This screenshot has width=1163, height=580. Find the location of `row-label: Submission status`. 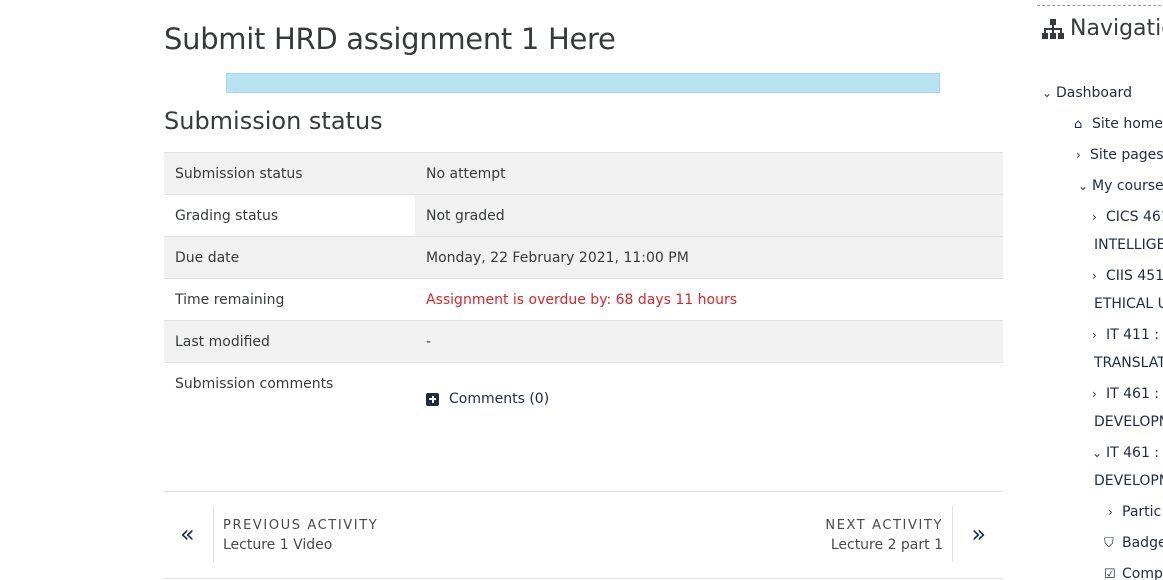

row-label: Submission status is located at coordinates (289, 173).